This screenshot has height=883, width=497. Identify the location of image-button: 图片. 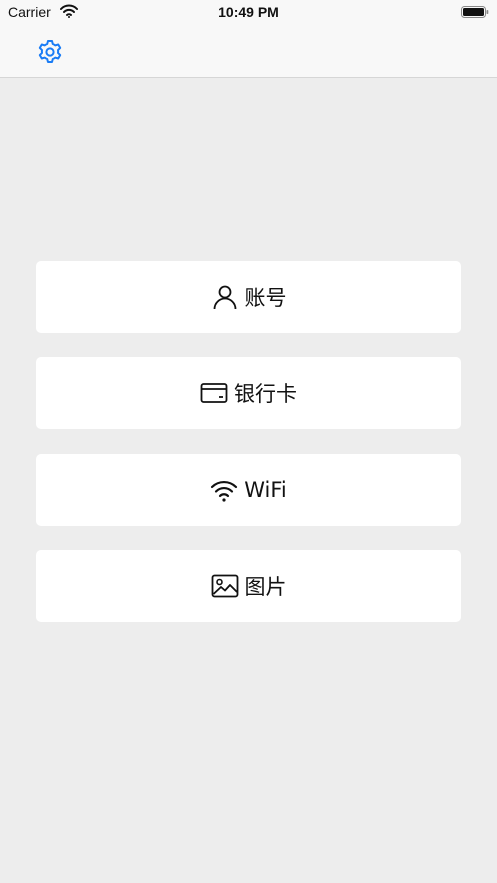
(248, 586).